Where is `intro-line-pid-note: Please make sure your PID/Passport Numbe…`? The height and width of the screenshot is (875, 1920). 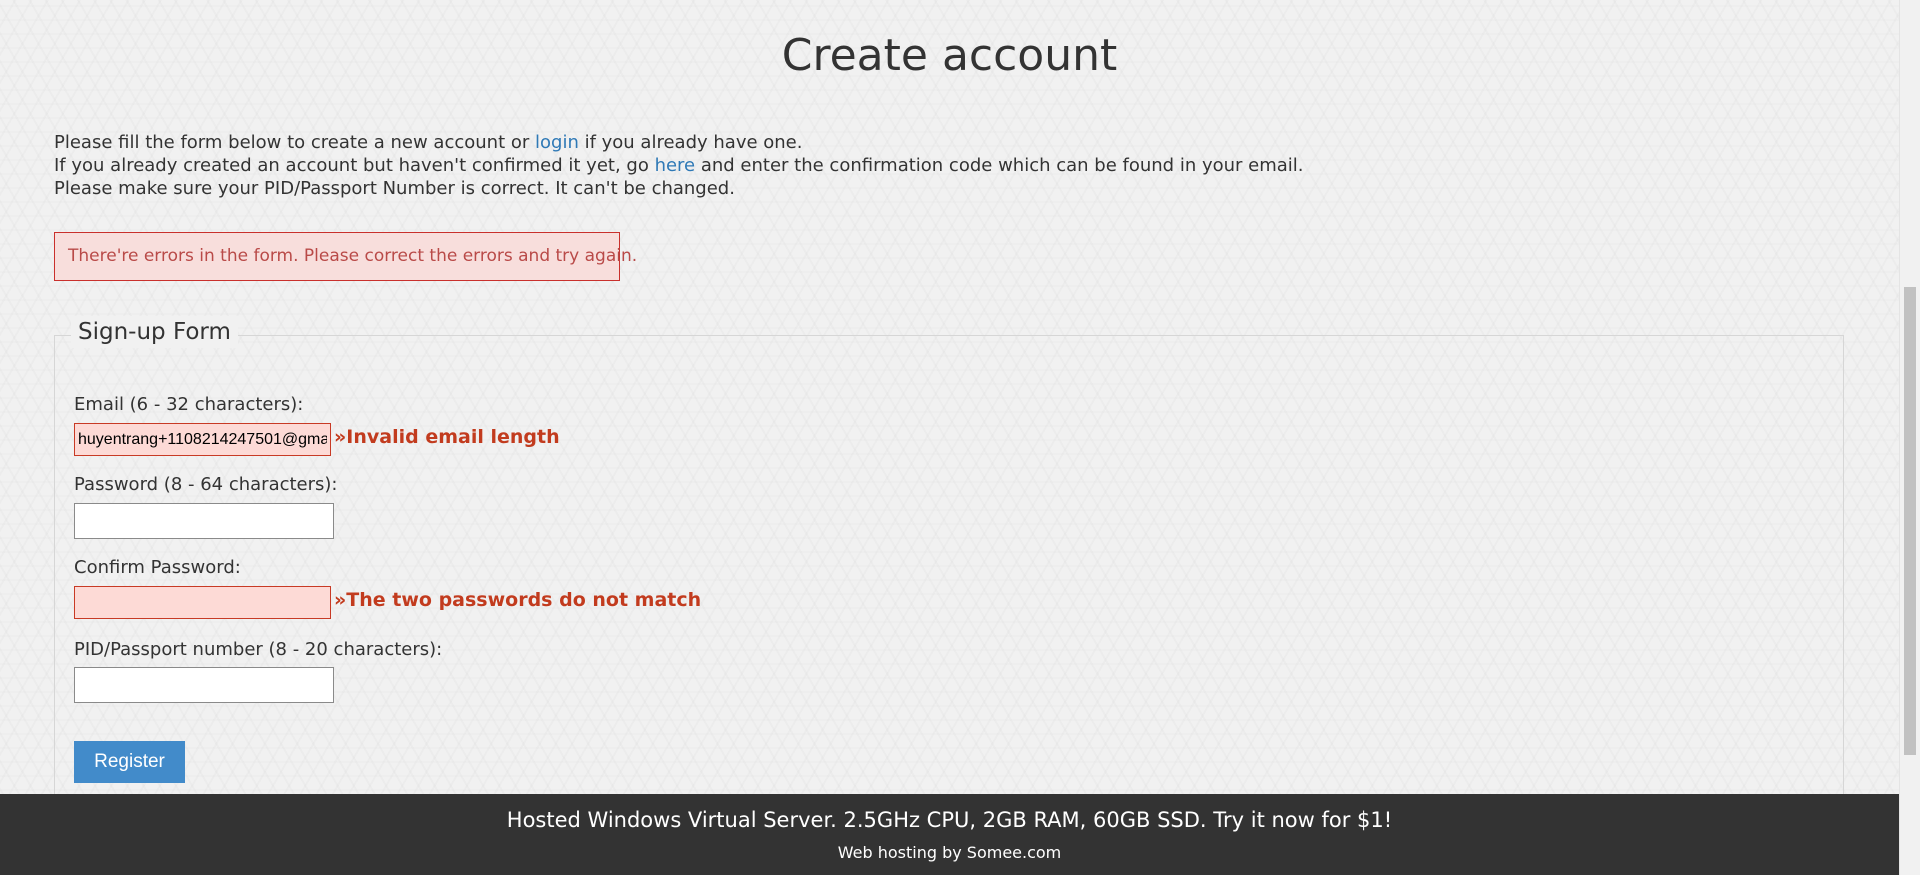
intro-line-pid-note: Please make sure your PID/Passport Numbe… is located at coordinates (394, 188).